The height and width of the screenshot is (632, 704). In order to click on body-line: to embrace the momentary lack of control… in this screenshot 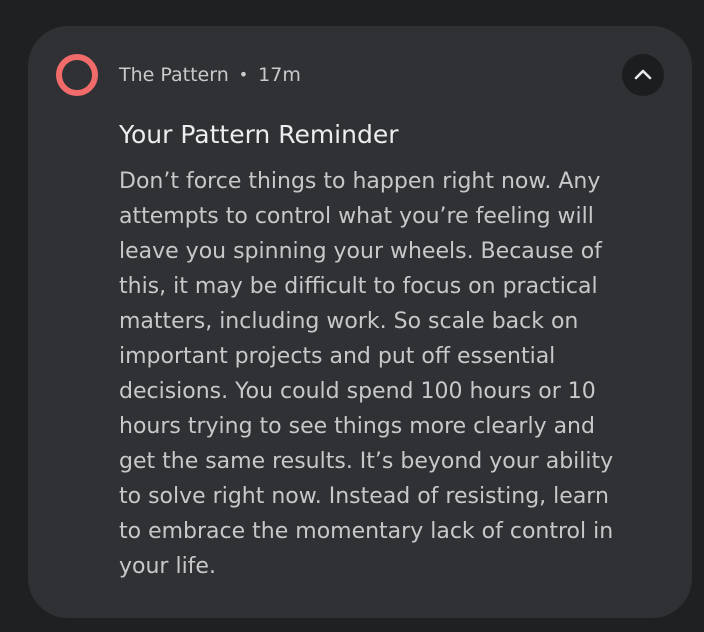, I will do `click(366, 531)`.